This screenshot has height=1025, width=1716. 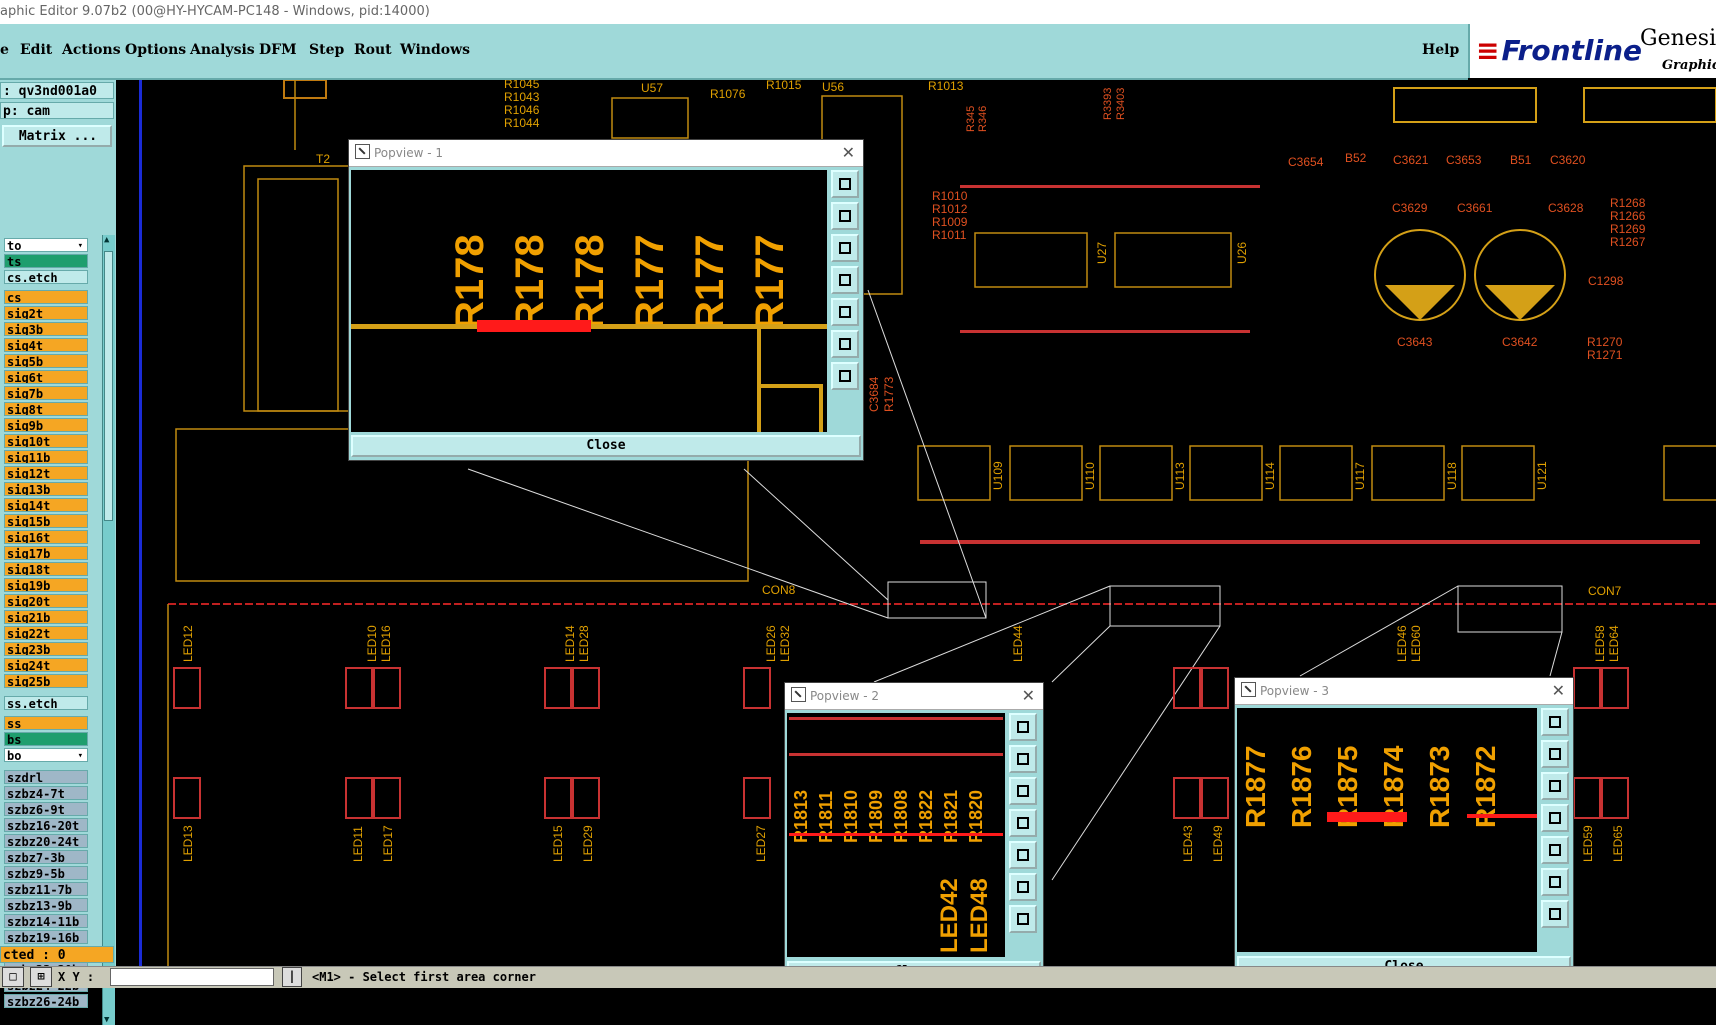 What do you see at coordinates (46, 633) in the screenshot?
I see `layer-item: sig22t` at bounding box center [46, 633].